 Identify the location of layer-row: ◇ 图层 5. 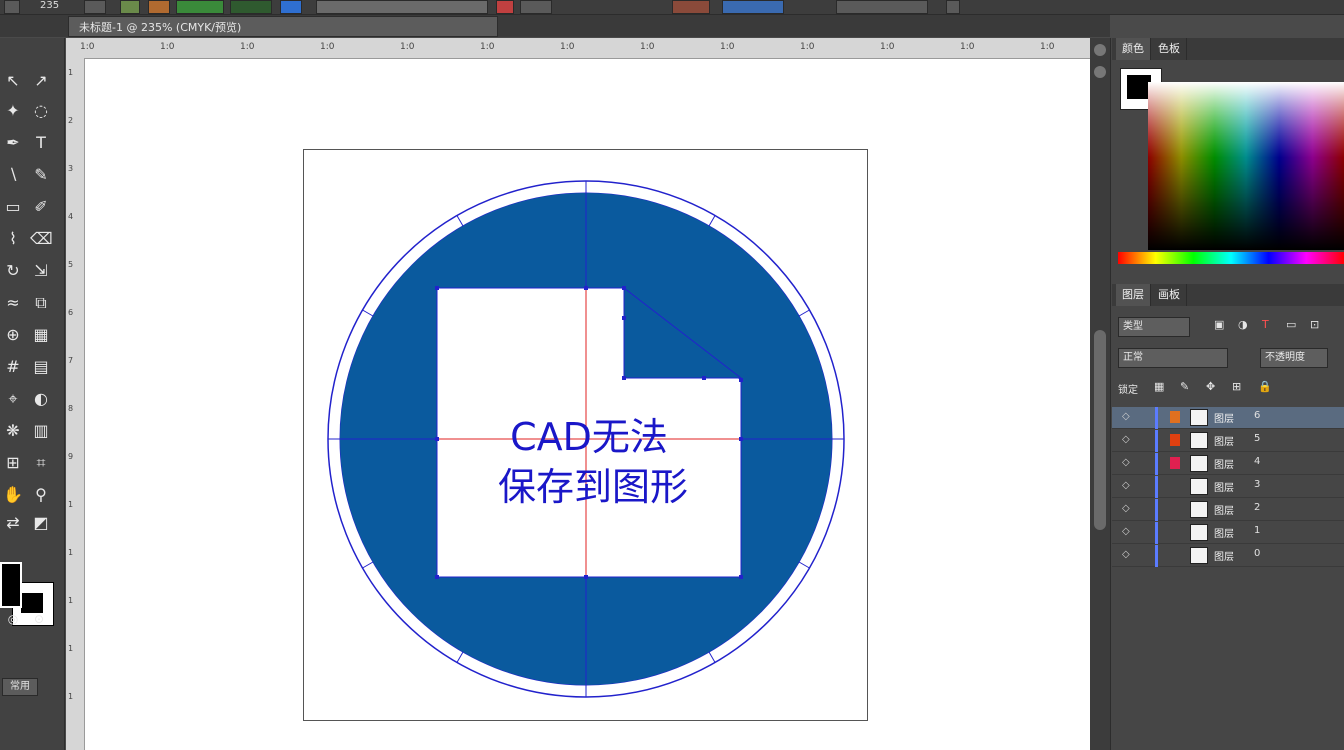
(1228, 441).